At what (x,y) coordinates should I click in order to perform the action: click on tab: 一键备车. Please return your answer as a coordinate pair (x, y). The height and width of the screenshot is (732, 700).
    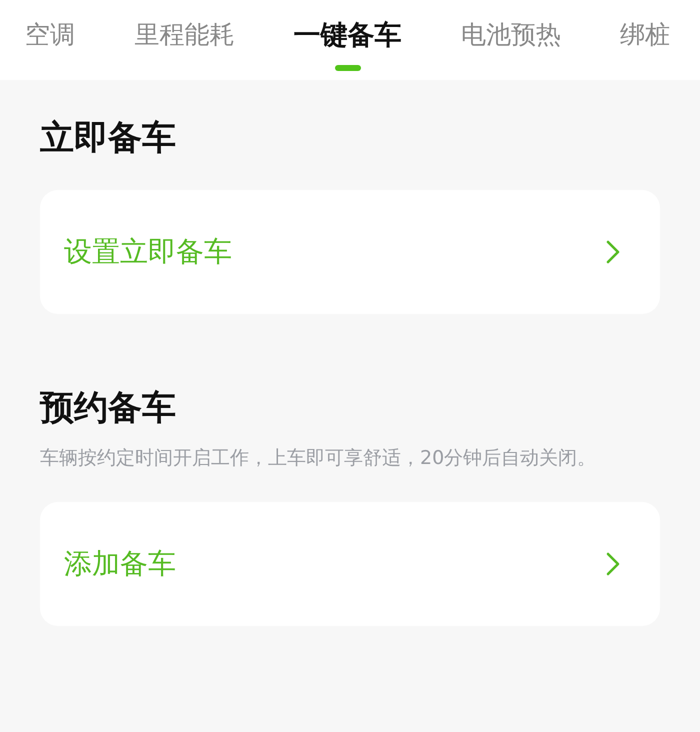
    Looking at the image, I should click on (348, 35).